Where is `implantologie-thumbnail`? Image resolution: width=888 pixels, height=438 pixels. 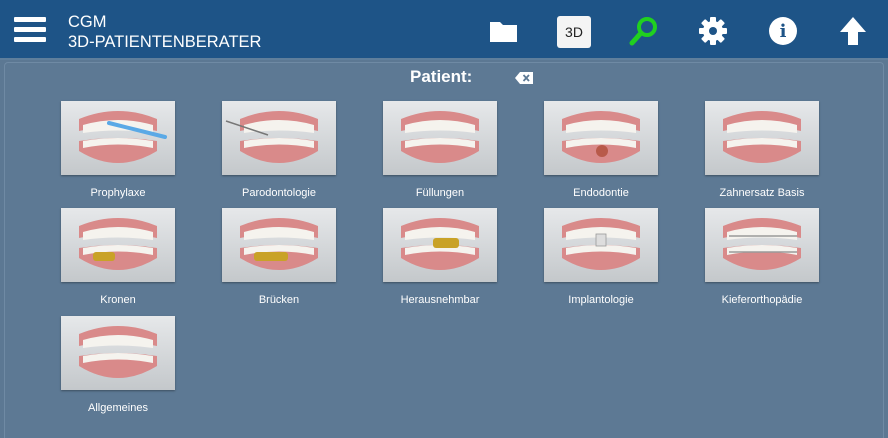
implantologie-thumbnail is located at coordinates (601, 245).